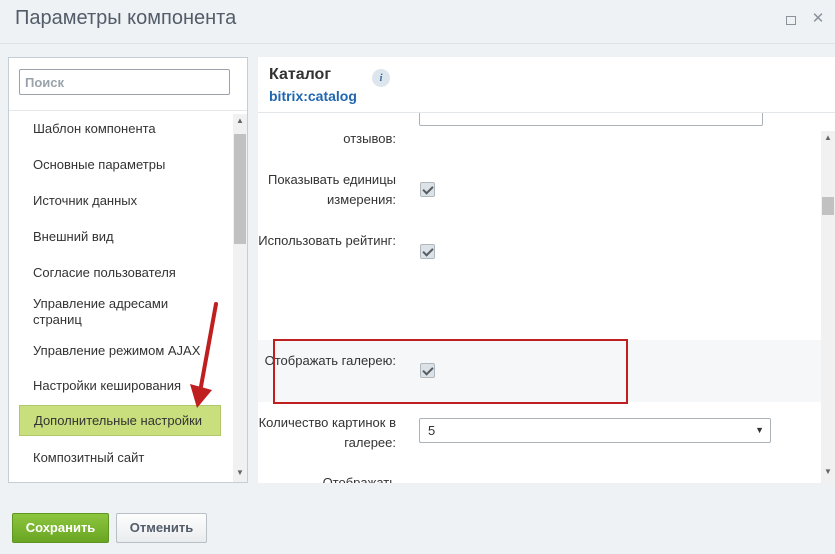 This screenshot has height=554, width=835. I want to click on show-units-checkbox, so click(427, 189).